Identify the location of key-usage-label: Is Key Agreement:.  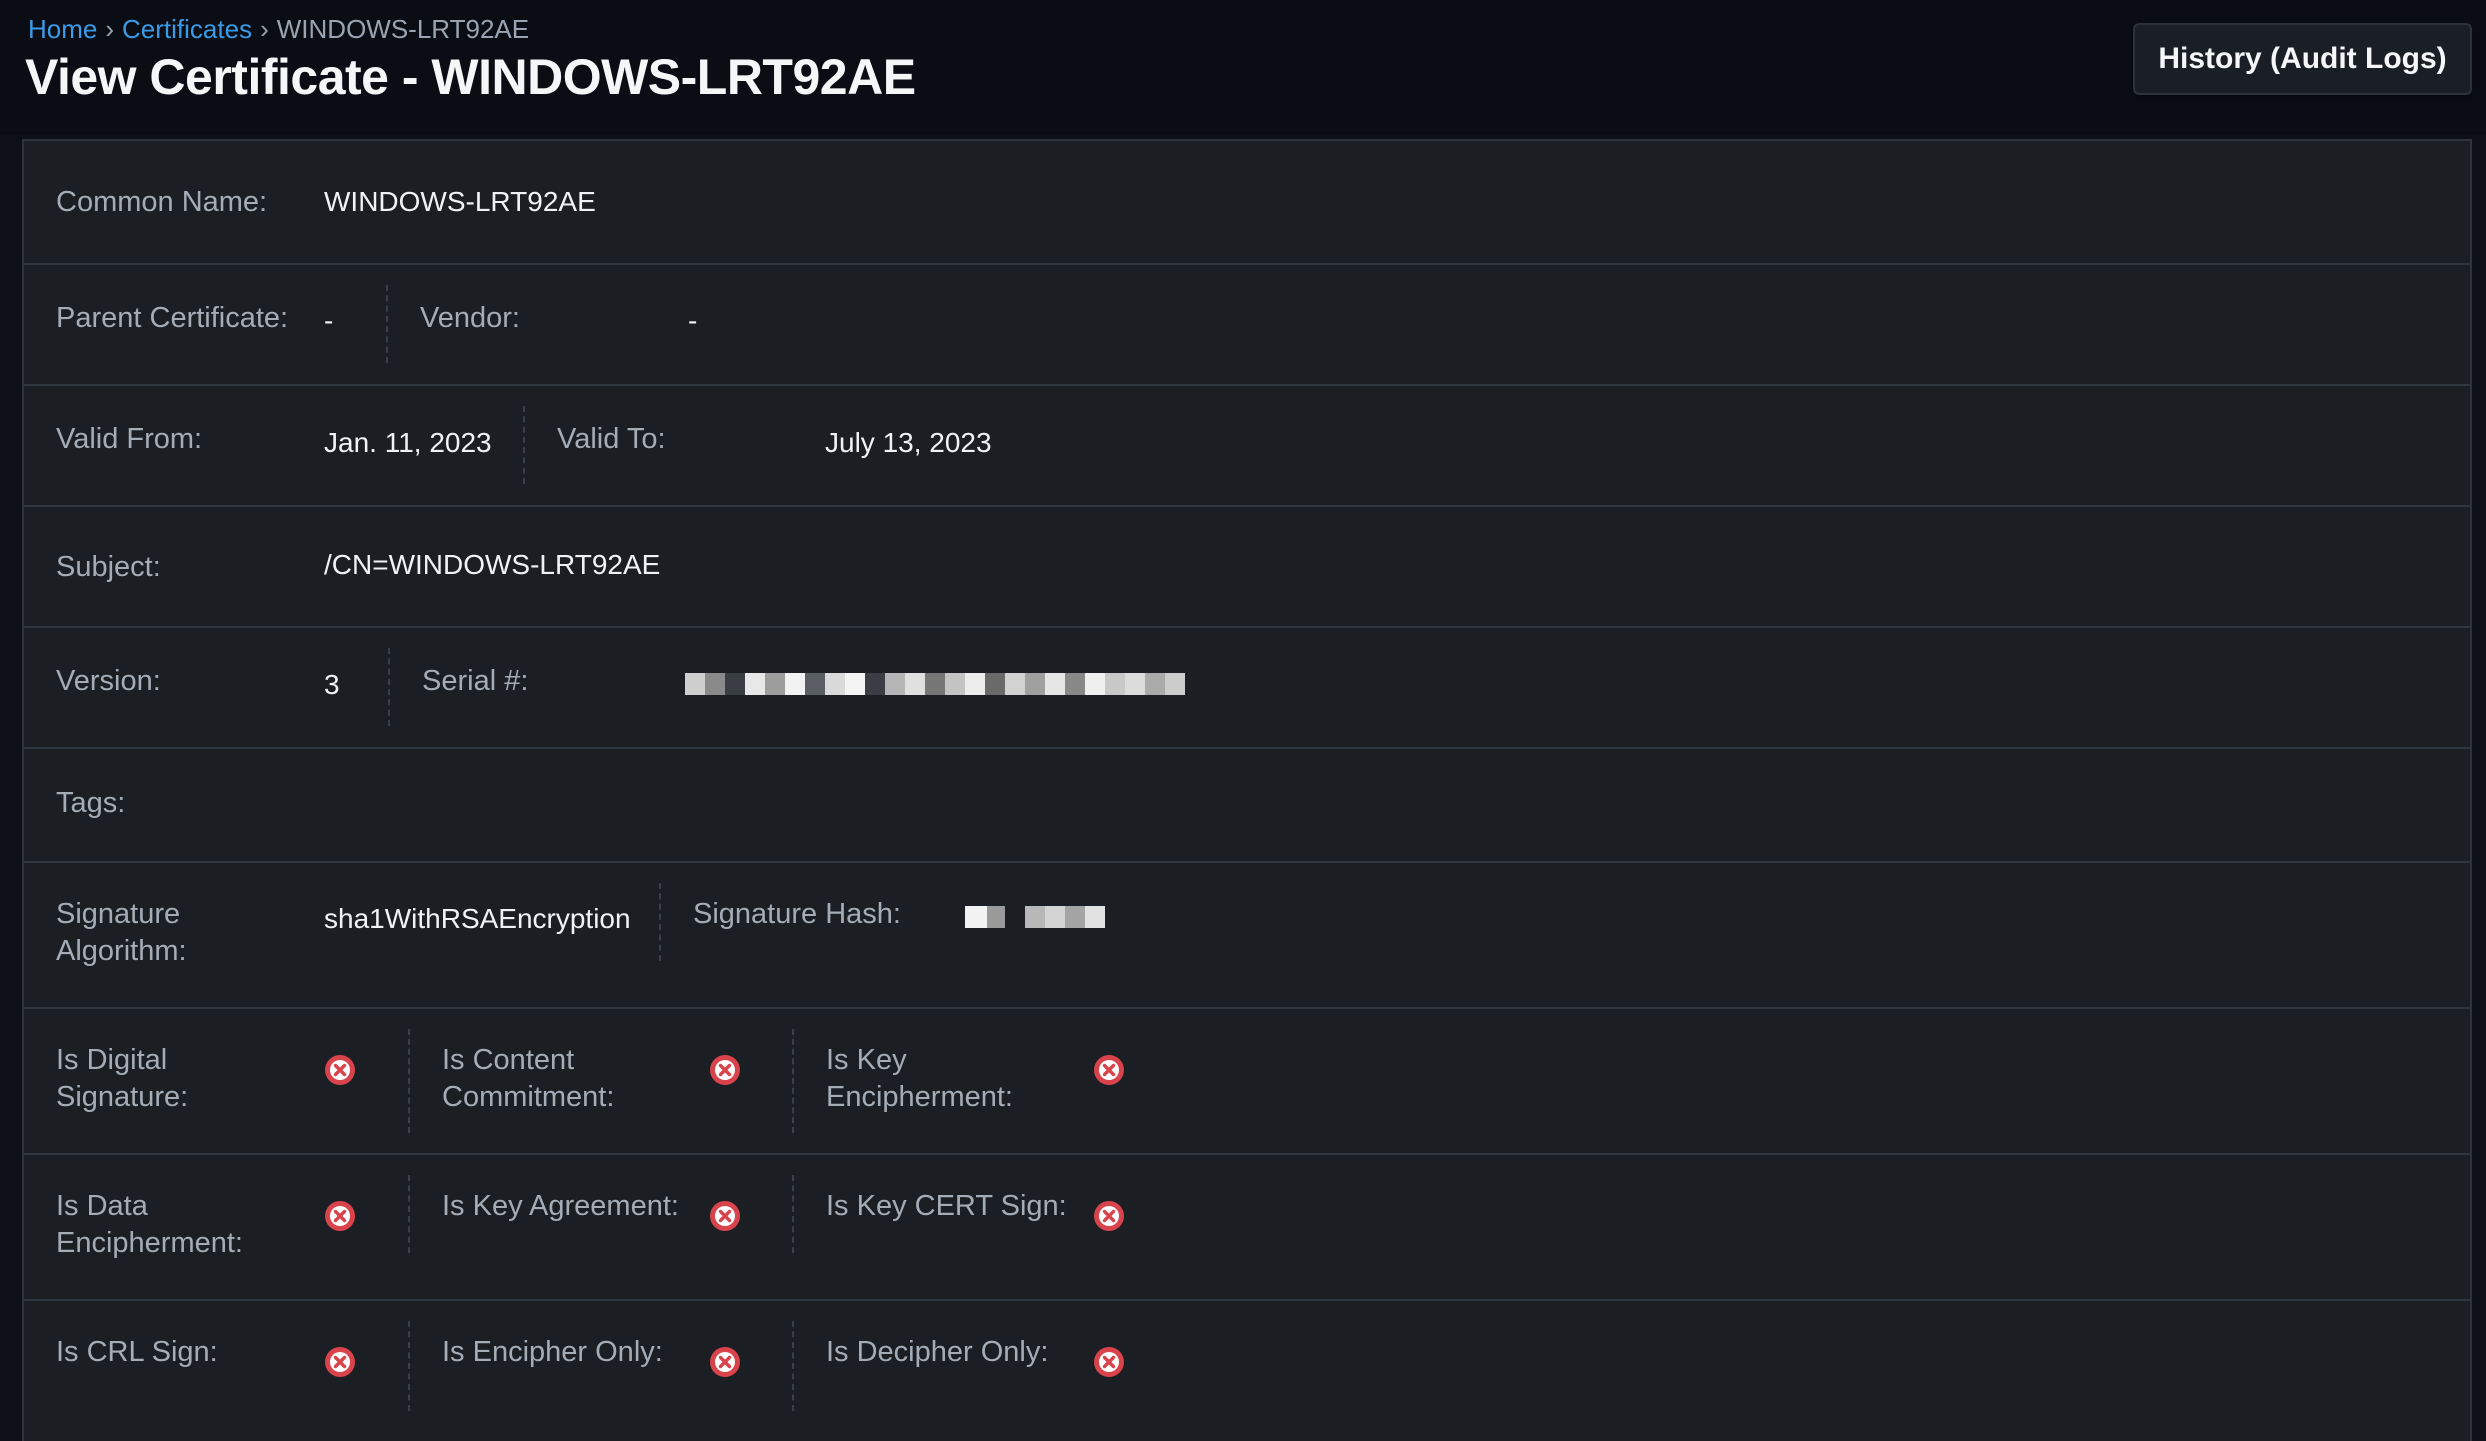
(560, 1206).